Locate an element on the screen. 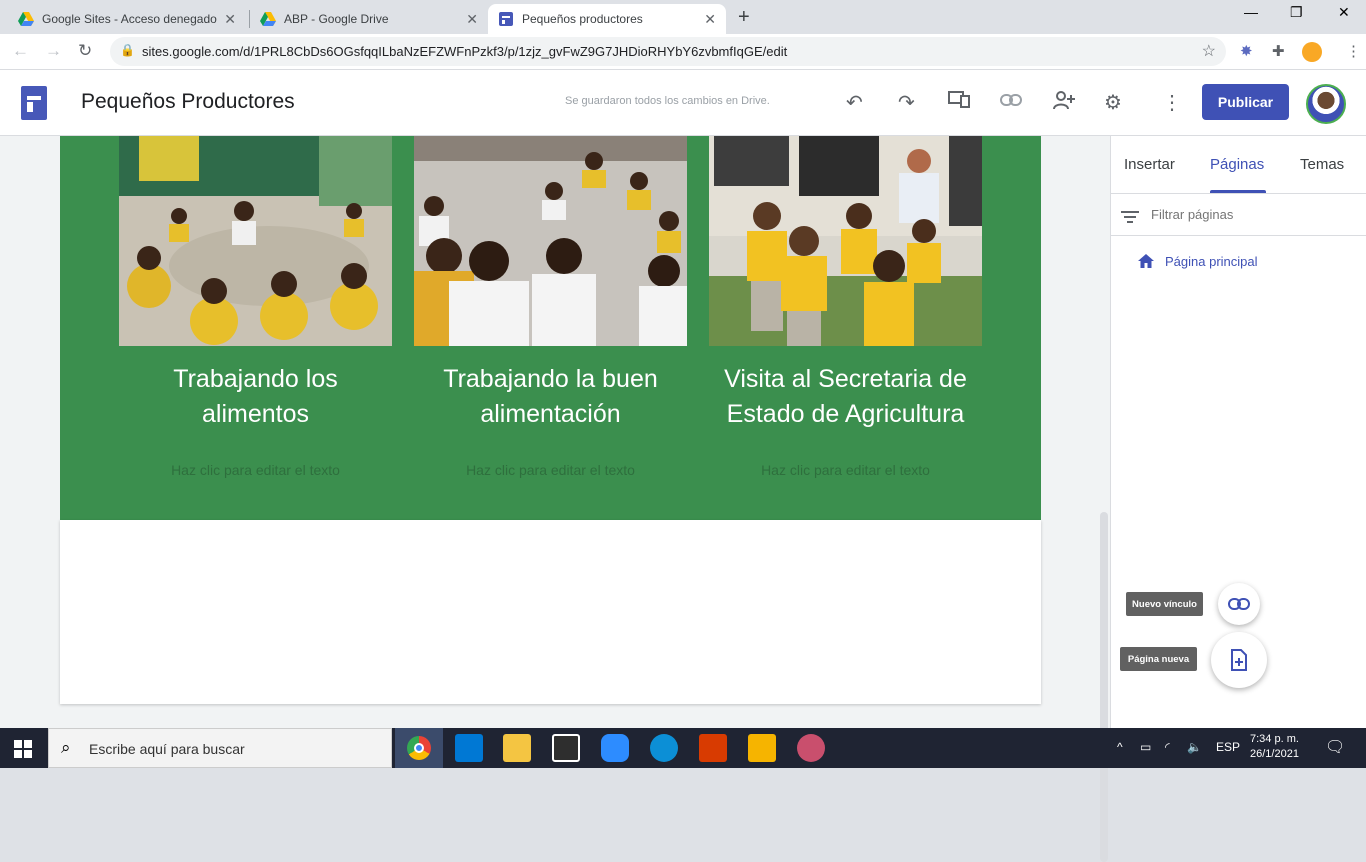  page-item-home: Página principal is located at coordinates (1197, 261).